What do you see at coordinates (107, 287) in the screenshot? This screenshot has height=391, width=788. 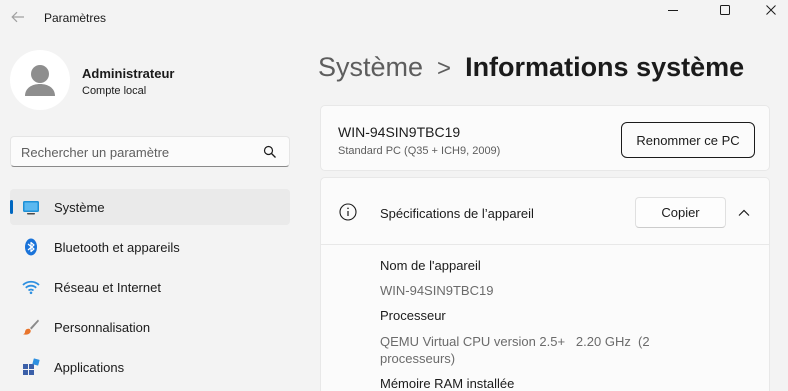 I see `sidebar-item-label: Réseau et Internet` at bounding box center [107, 287].